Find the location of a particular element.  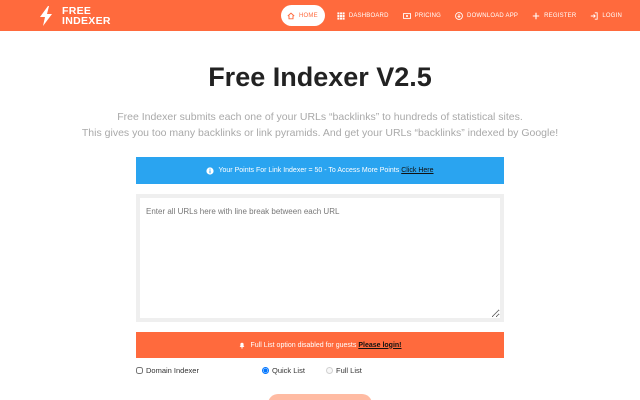

brand-line2: INDEXER is located at coordinates (86, 21).